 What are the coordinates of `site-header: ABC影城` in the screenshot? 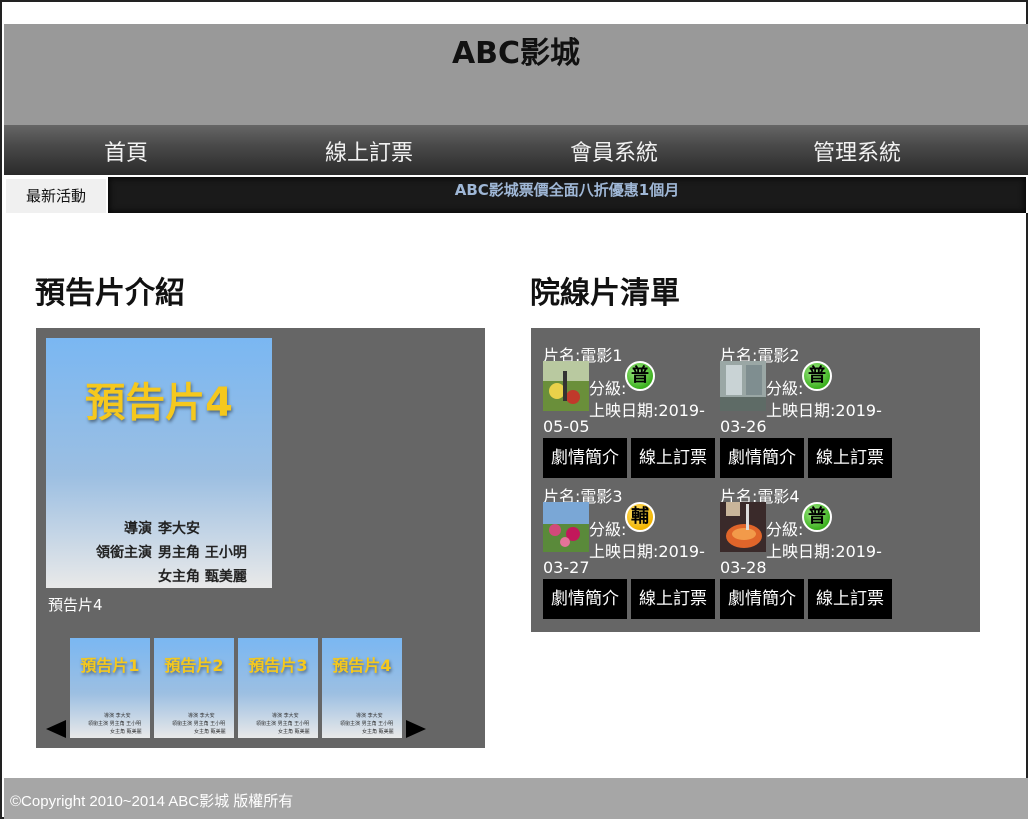 It's located at (516, 74).